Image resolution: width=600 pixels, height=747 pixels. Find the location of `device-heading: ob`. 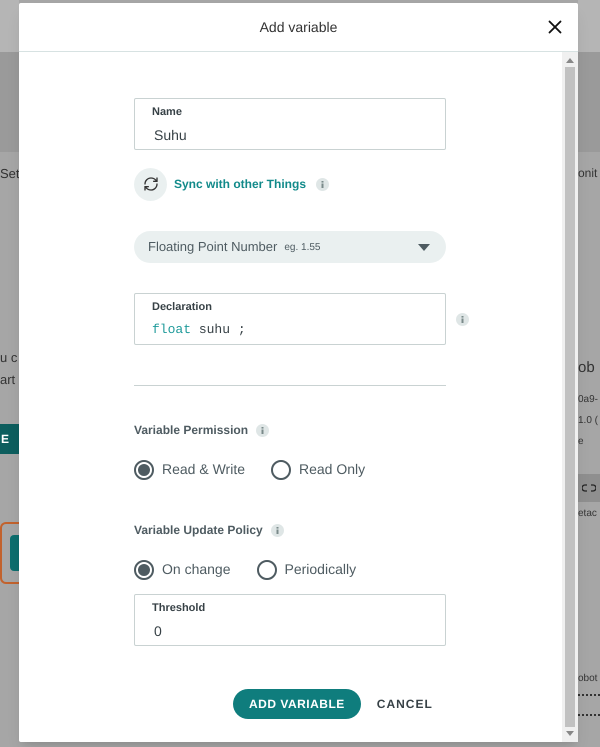

device-heading: ob is located at coordinates (587, 368).